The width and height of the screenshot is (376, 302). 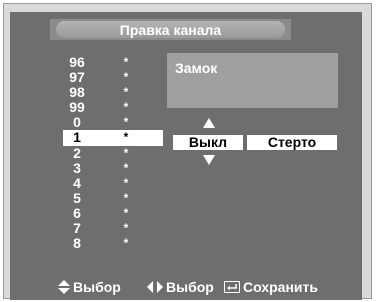 I want to click on hint-leftright-label: Выбор, so click(x=190, y=287).